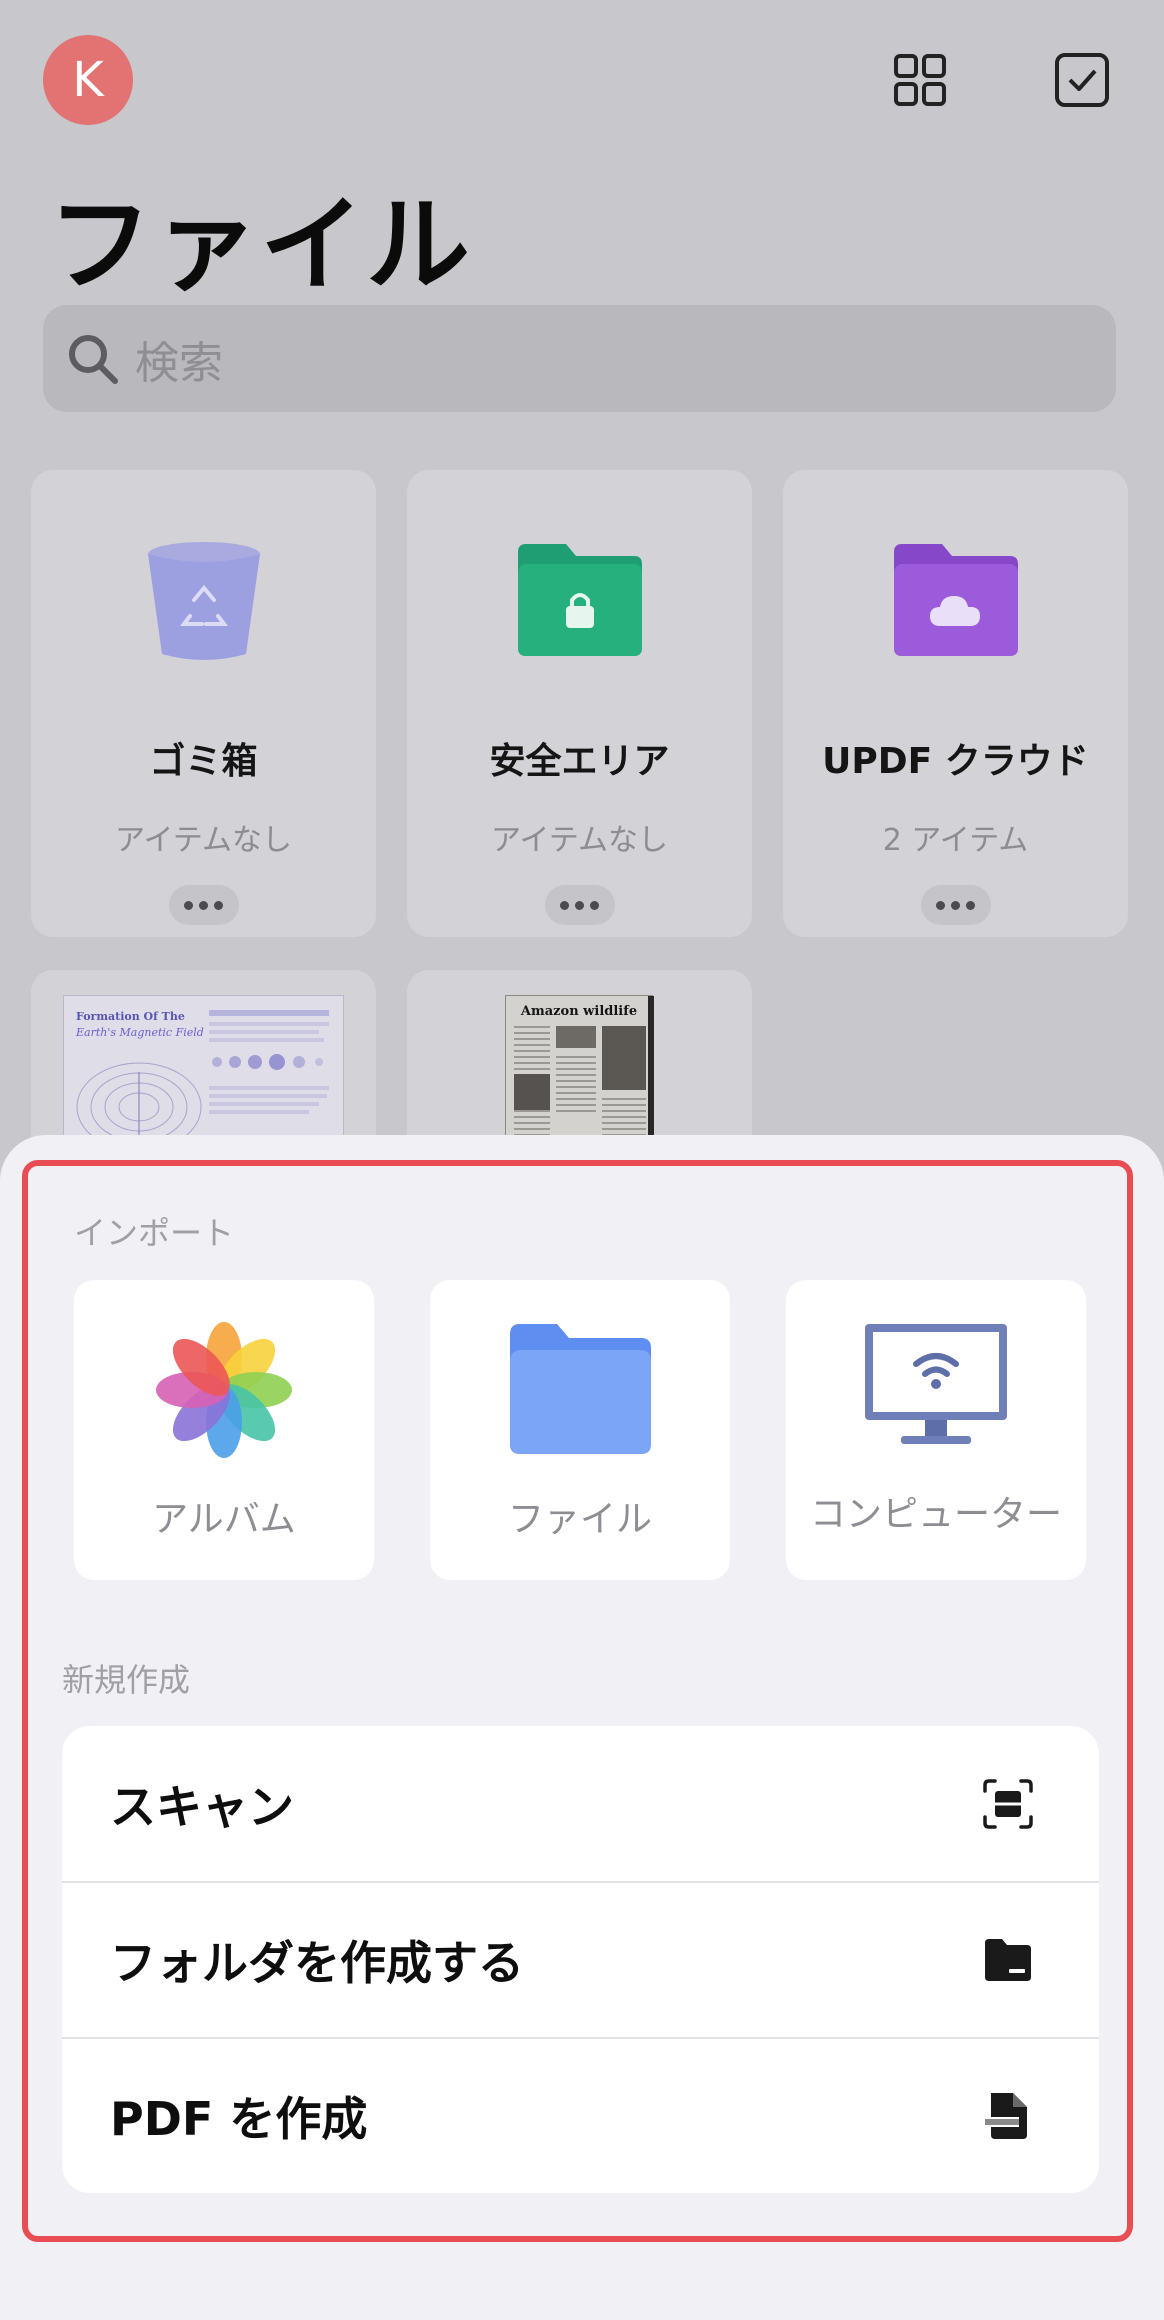  Describe the element at coordinates (130, 1016) in the screenshot. I see `document-title-line: Formation Of The` at that location.